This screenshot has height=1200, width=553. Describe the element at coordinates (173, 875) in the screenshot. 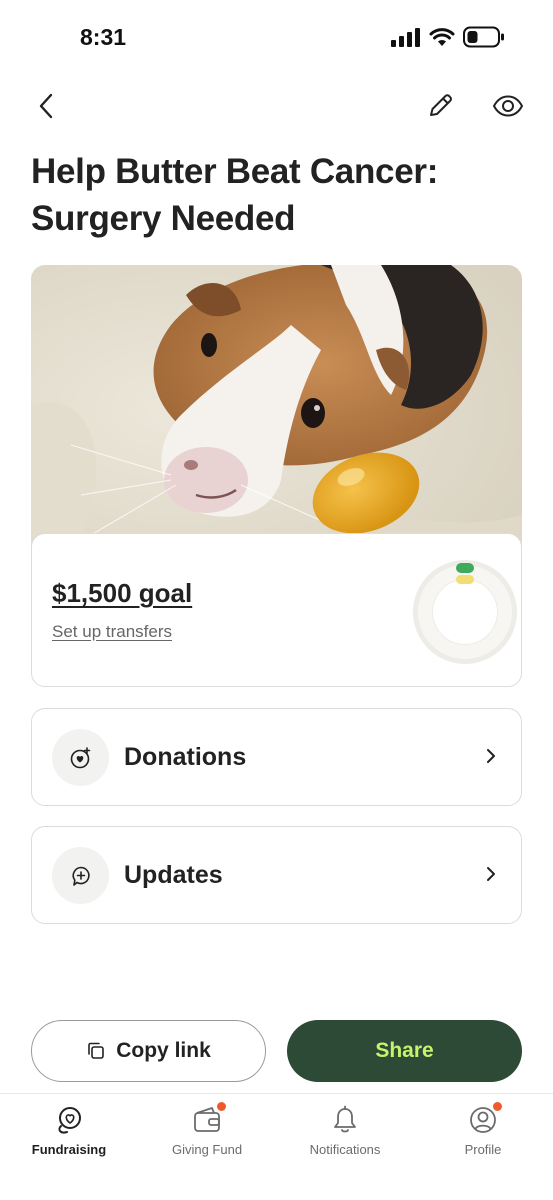

I see `updates-label: Updates` at that location.